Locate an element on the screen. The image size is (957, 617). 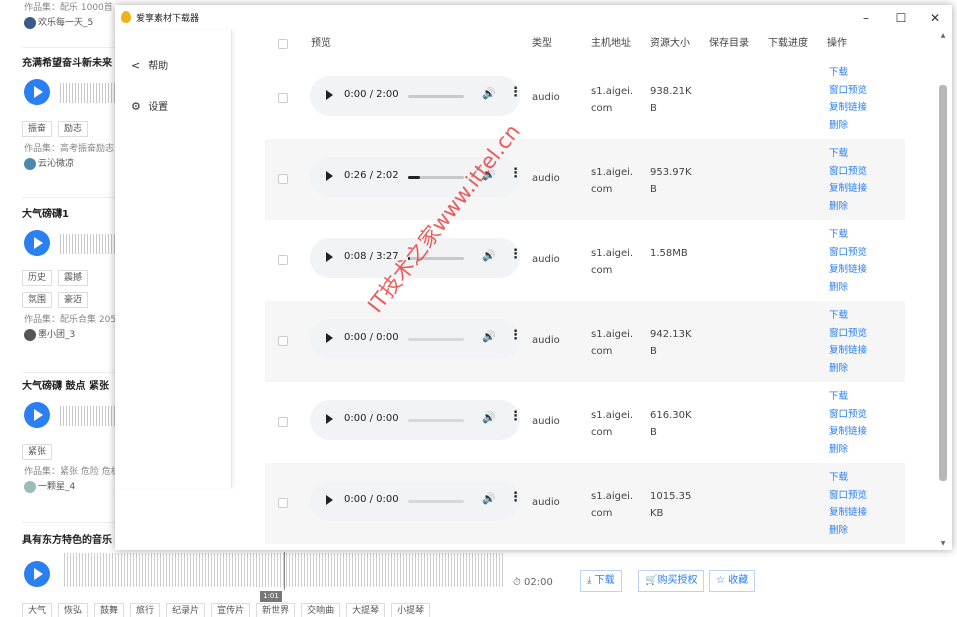
author: 一颗星_4 is located at coordinates (57, 487).